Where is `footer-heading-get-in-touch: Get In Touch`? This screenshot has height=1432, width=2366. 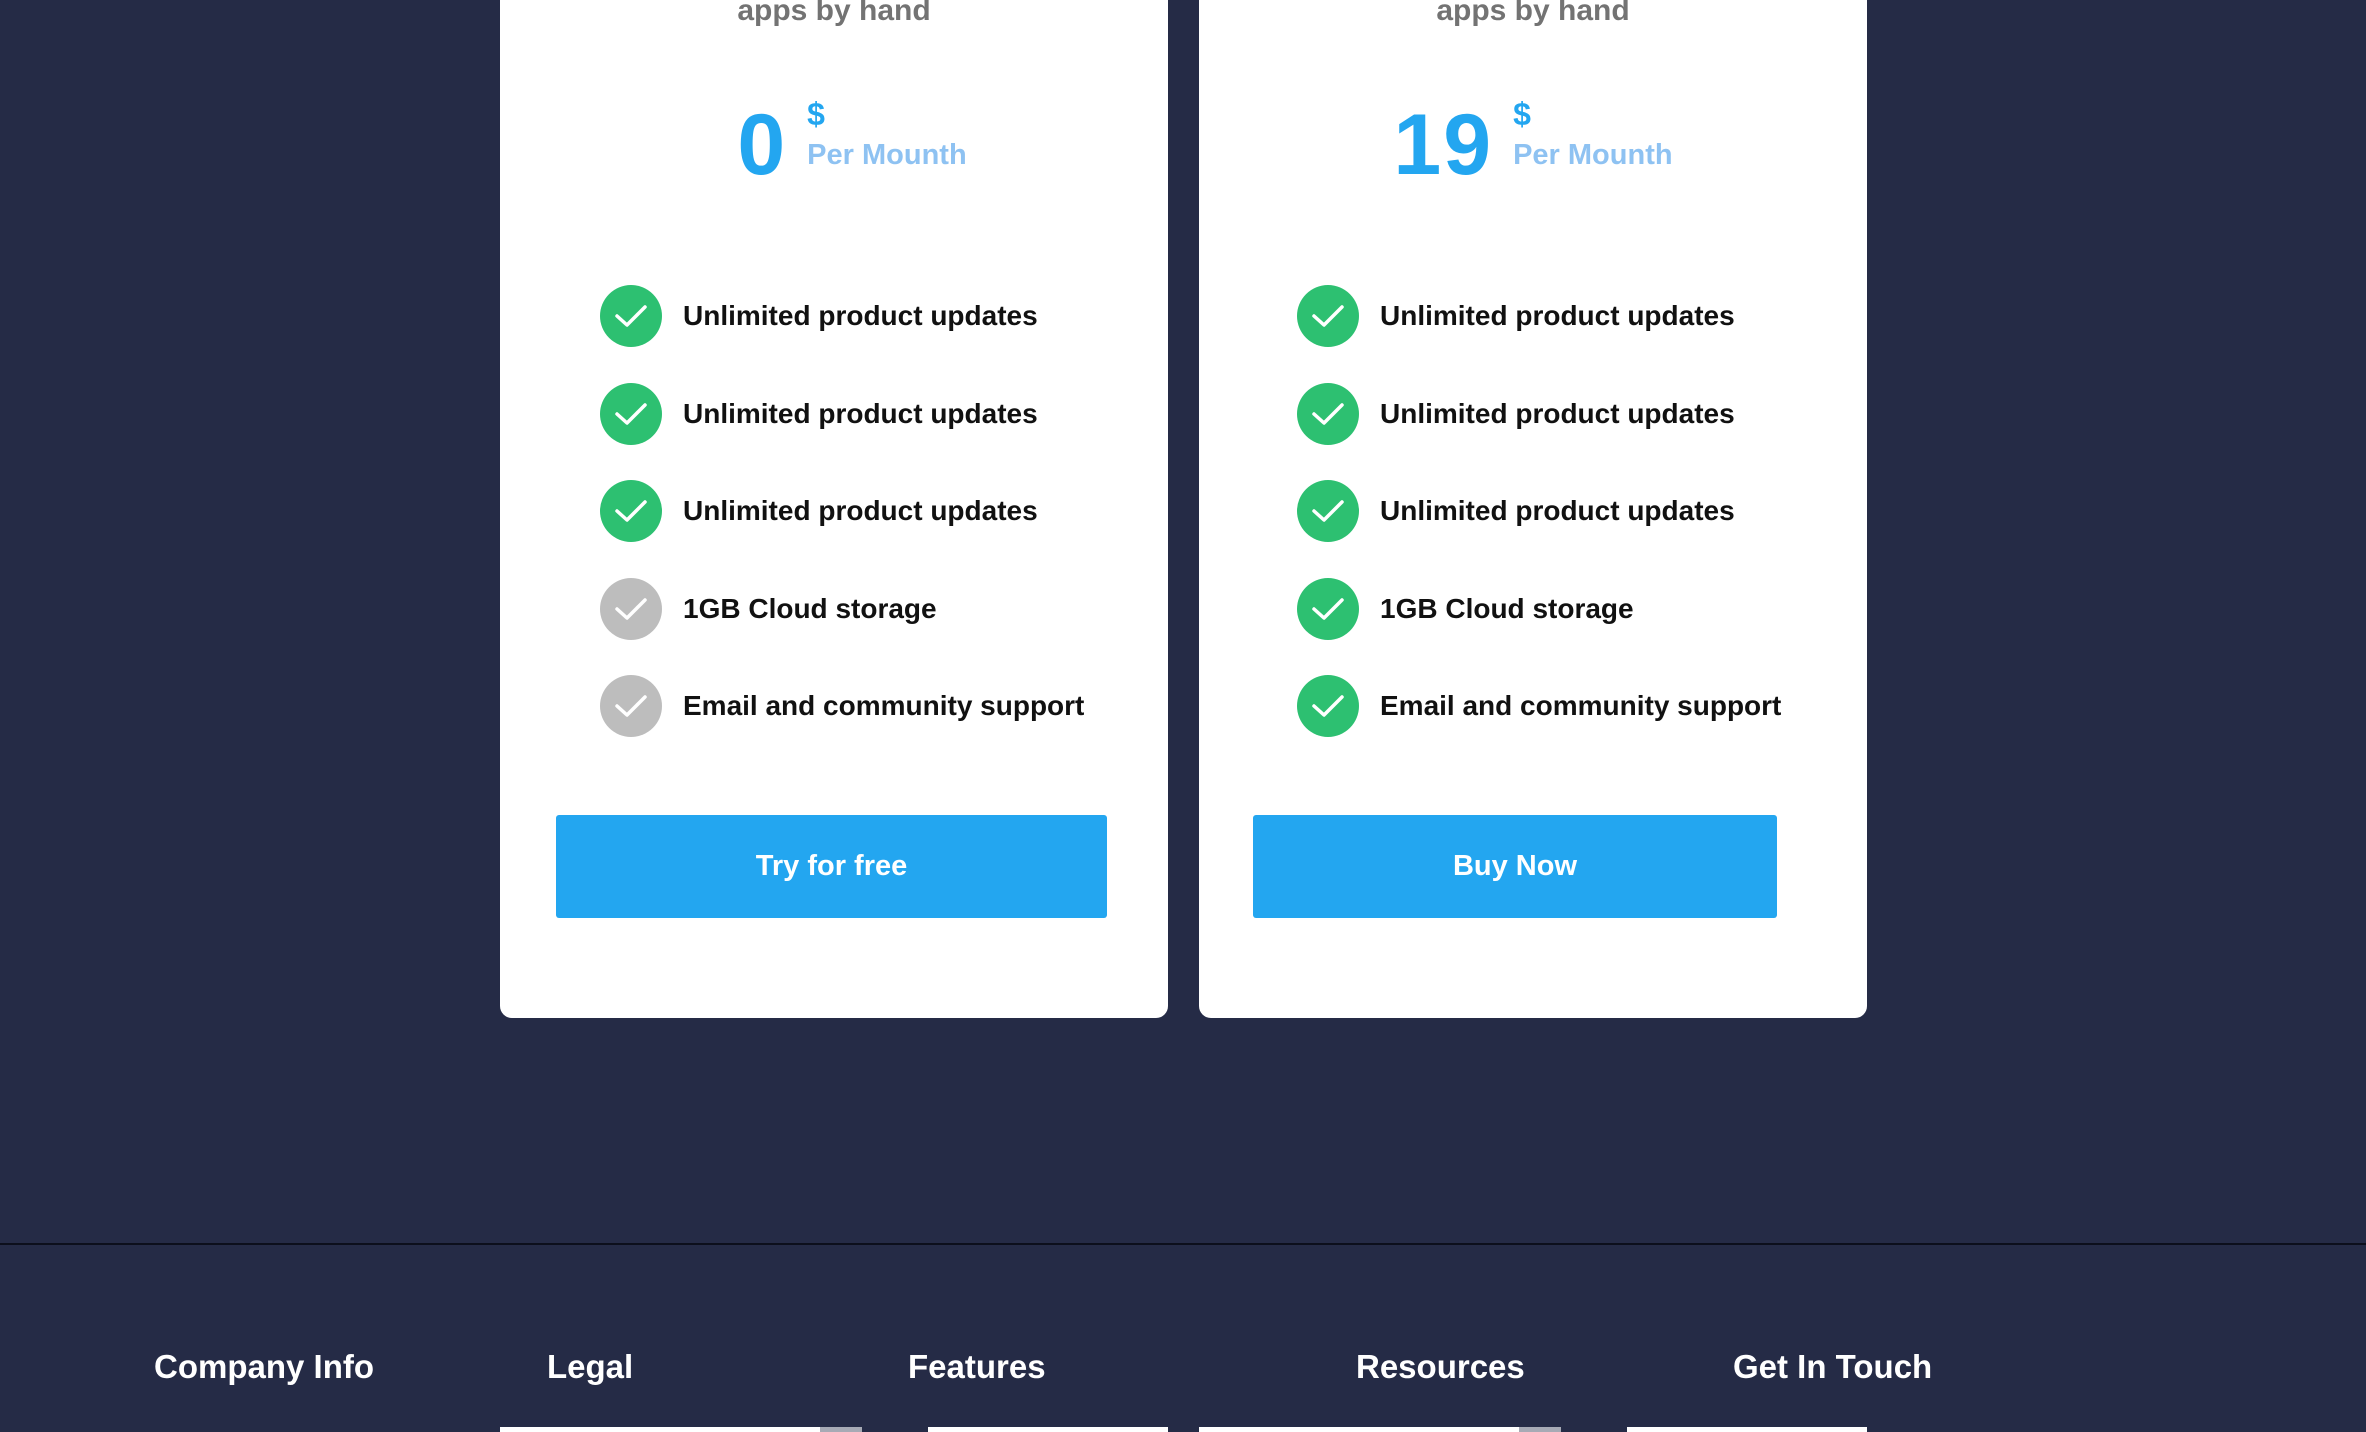
footer-heading-get-in-touch: Get In Touch is located at coordinates (1833, 1366).